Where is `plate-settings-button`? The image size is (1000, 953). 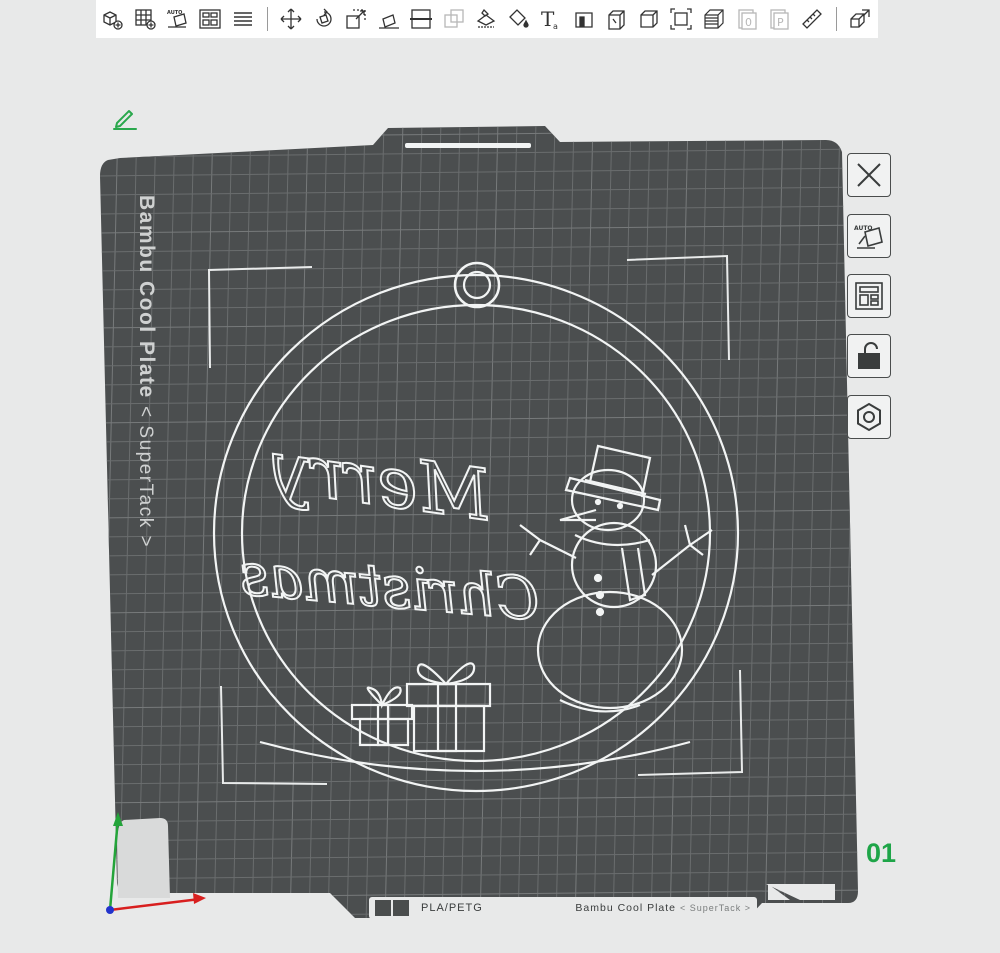
plate-settings-button is located at coordinates (869, 417).